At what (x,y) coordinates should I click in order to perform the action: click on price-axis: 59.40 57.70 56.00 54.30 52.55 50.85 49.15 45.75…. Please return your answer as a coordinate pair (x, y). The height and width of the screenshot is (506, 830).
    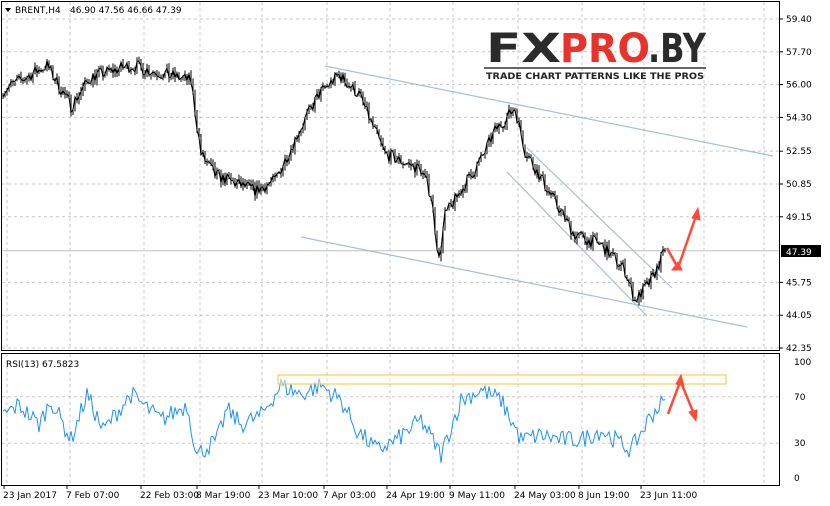
    Looking at the image, I should click on (795, 184).